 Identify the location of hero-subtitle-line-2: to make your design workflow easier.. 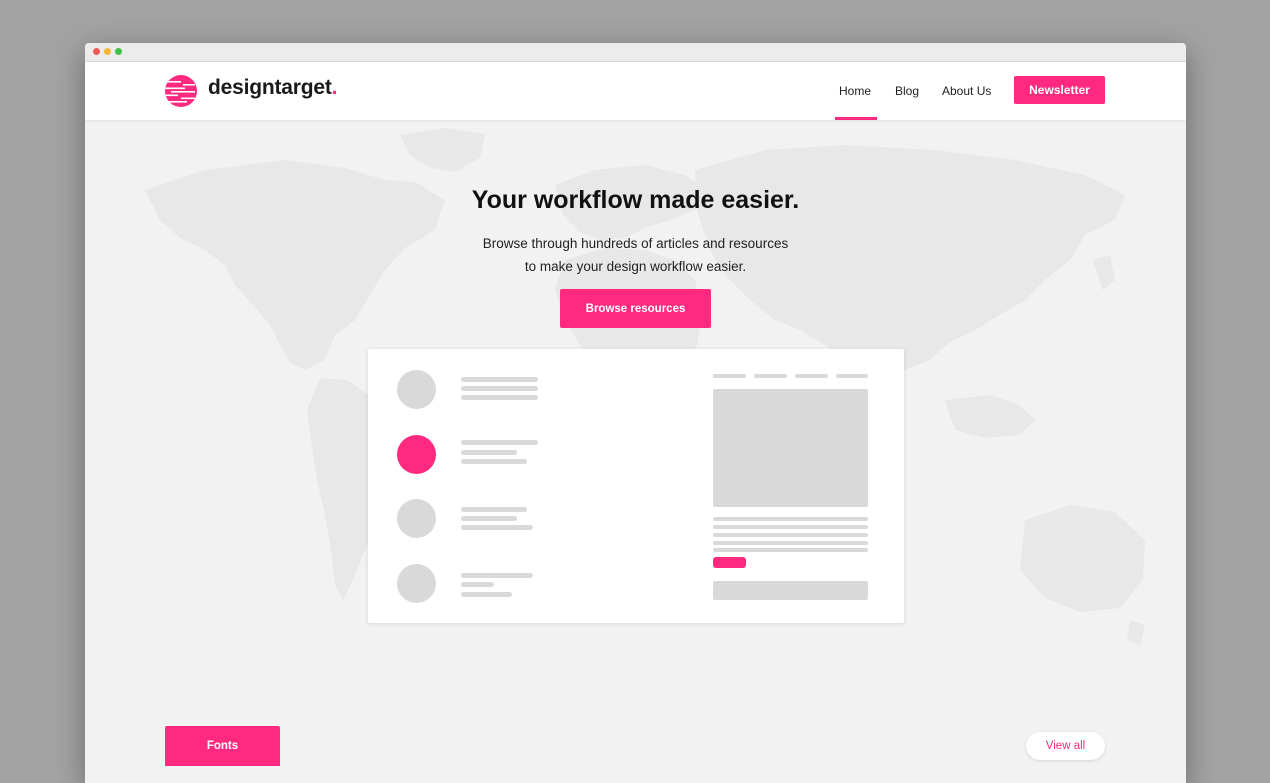
(635, 266).